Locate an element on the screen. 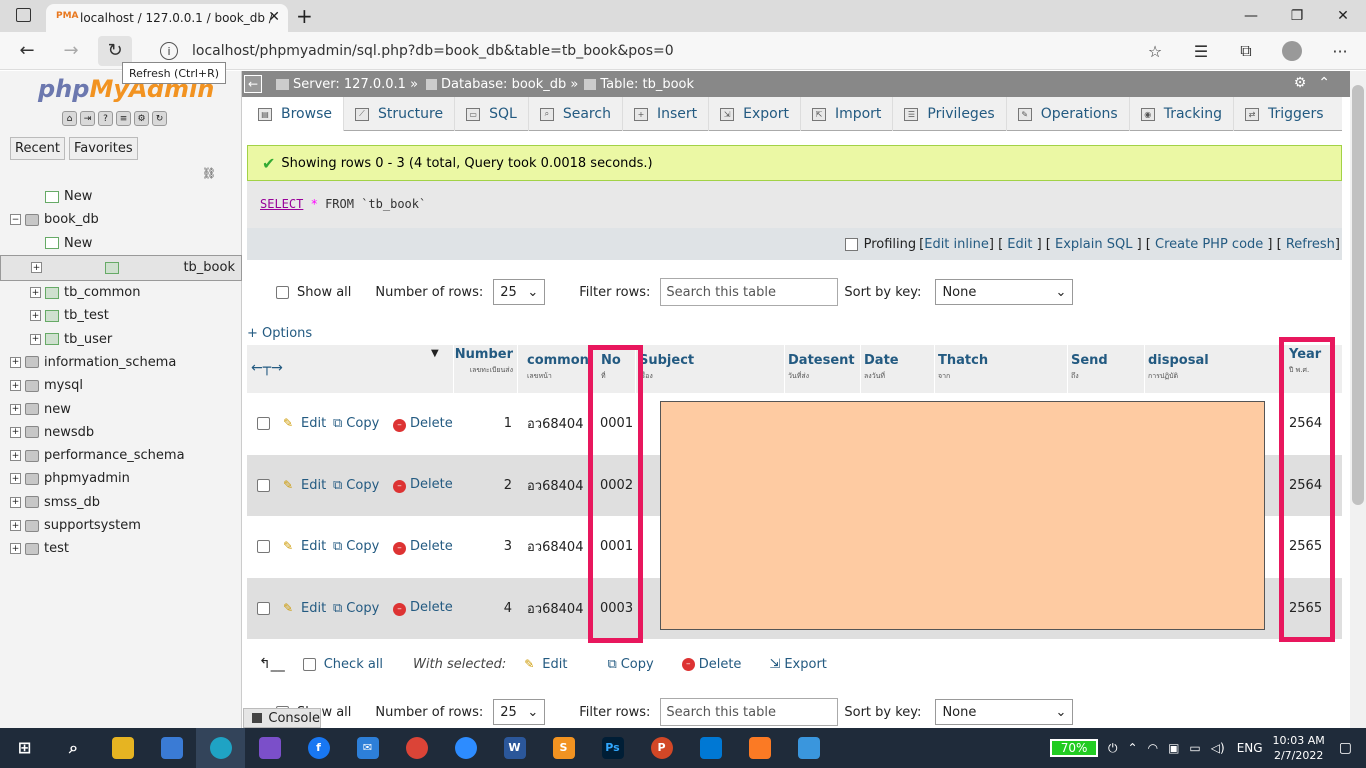 The width and height of the screenshot is (1366, 768). docs-icon: ≡ is located at coordinates (123, 118).